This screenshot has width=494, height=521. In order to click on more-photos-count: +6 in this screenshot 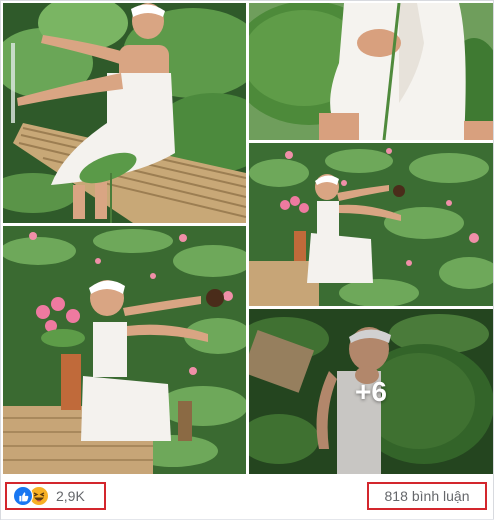, I will do `click(371, 391)`.